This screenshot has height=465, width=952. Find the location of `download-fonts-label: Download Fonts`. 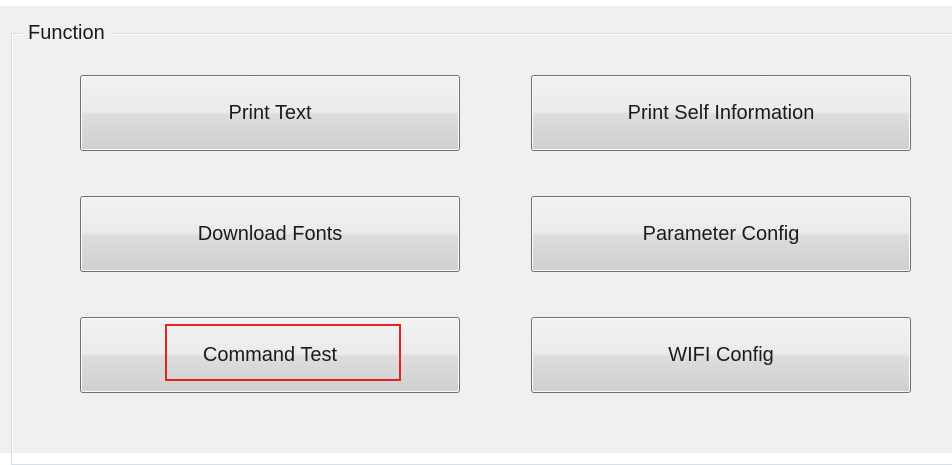

download-fonts-label: Download Fonts is located at coordinates (270, 233).